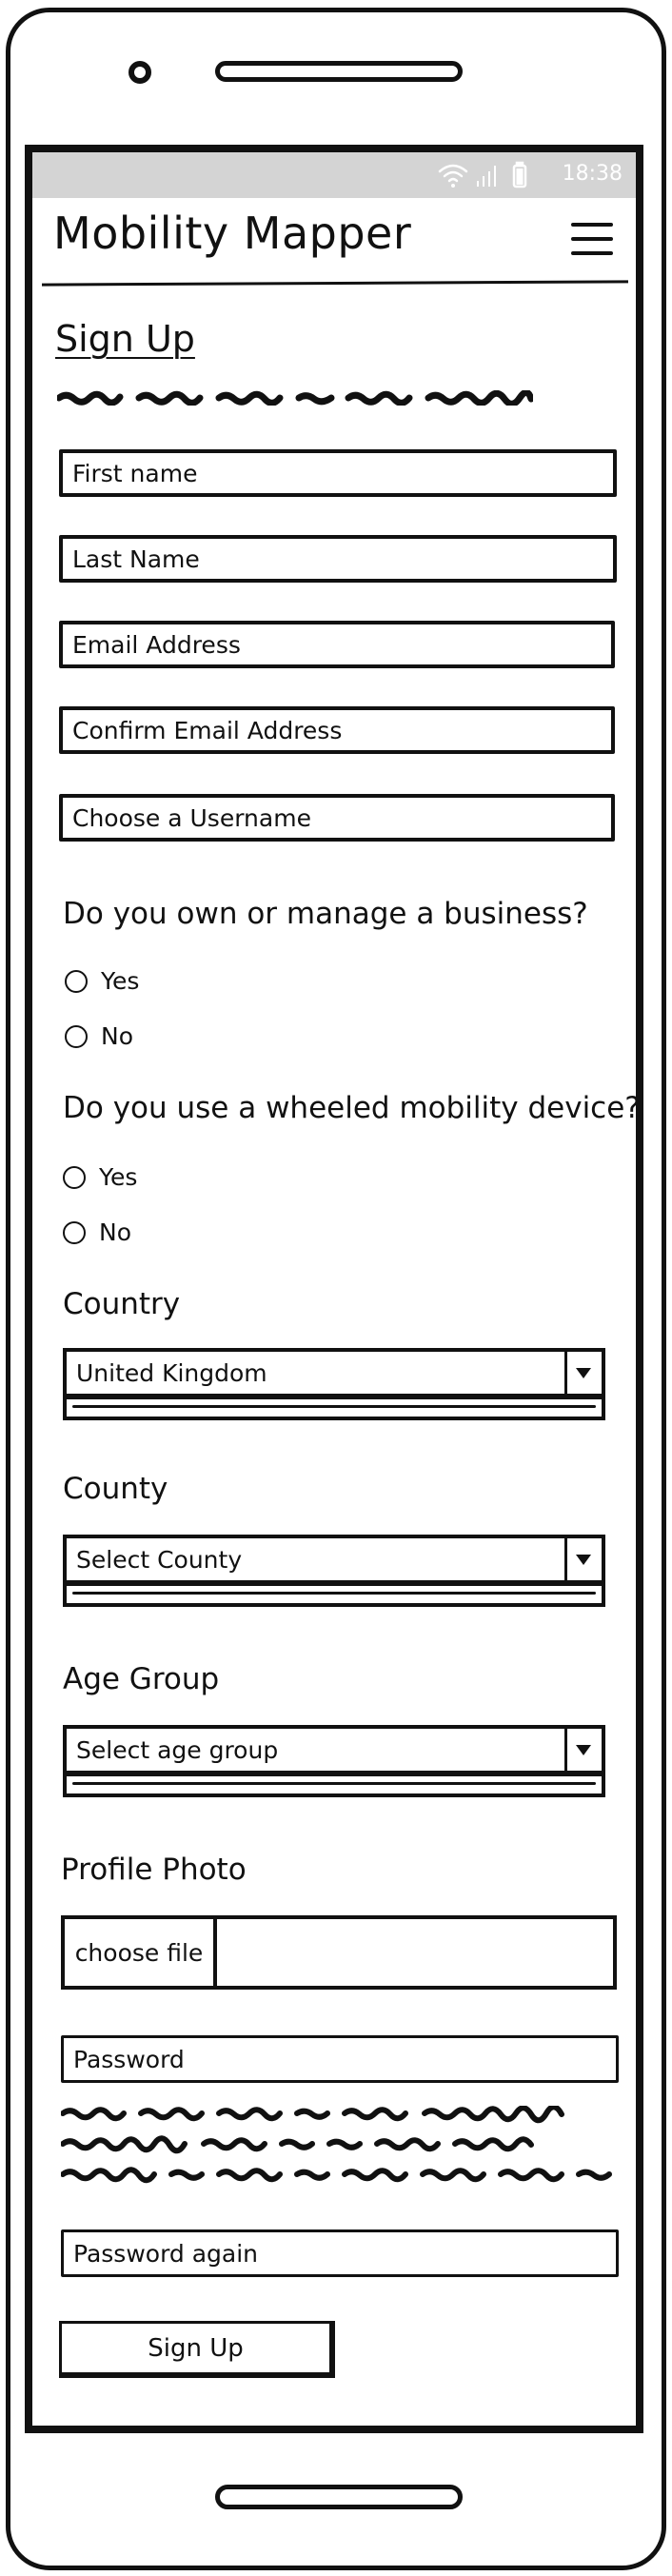 This screenshot has width=672, height=2576. What do you see at coordinates (339, 71) in the screenshot?
I see `earpiece` at bounding box center [339, 71].